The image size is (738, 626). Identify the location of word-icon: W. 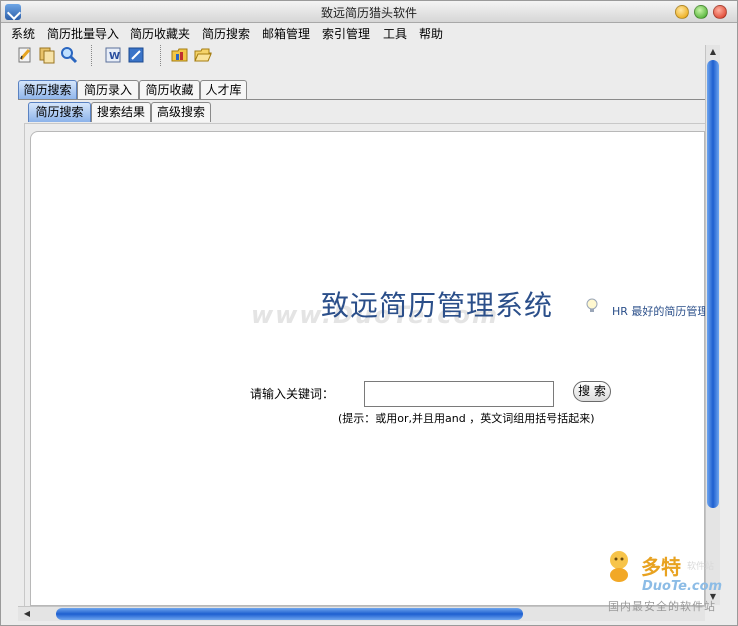
(113, 55).